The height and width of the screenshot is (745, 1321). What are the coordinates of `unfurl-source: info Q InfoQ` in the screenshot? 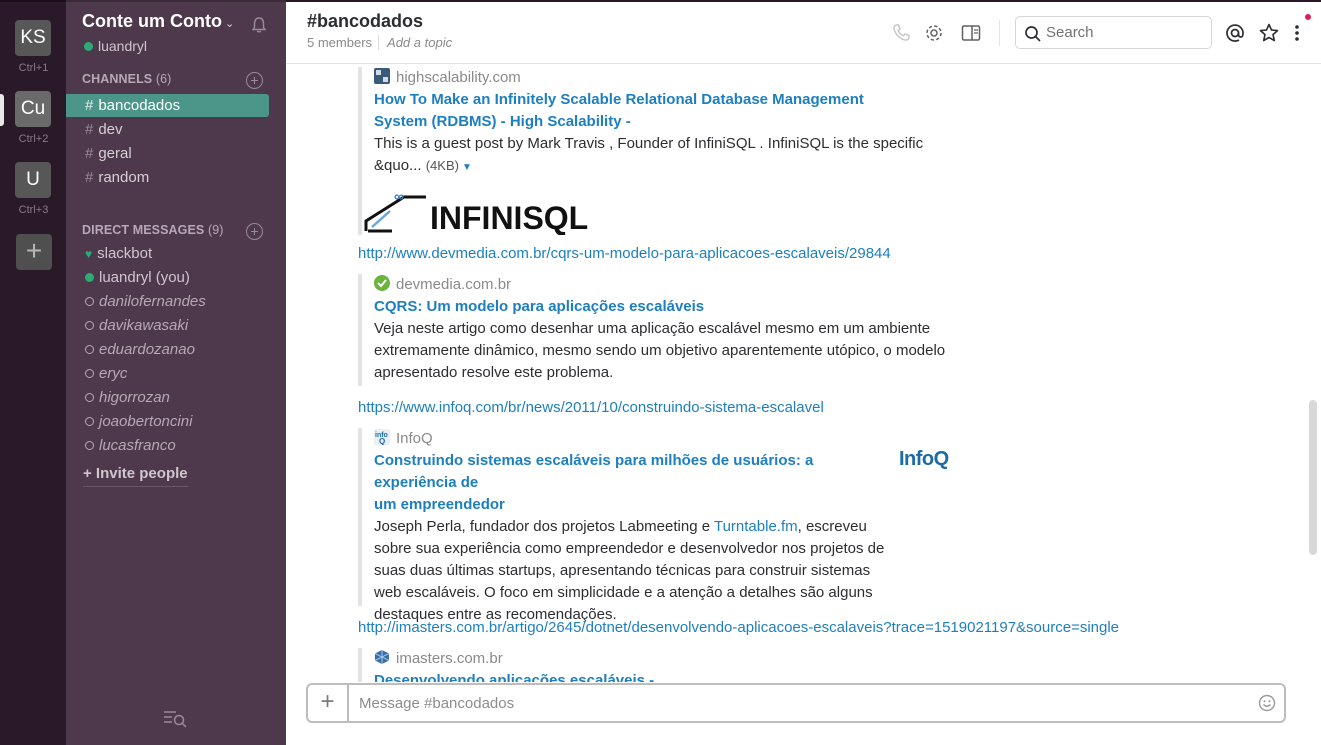 It's located at (671, 439).